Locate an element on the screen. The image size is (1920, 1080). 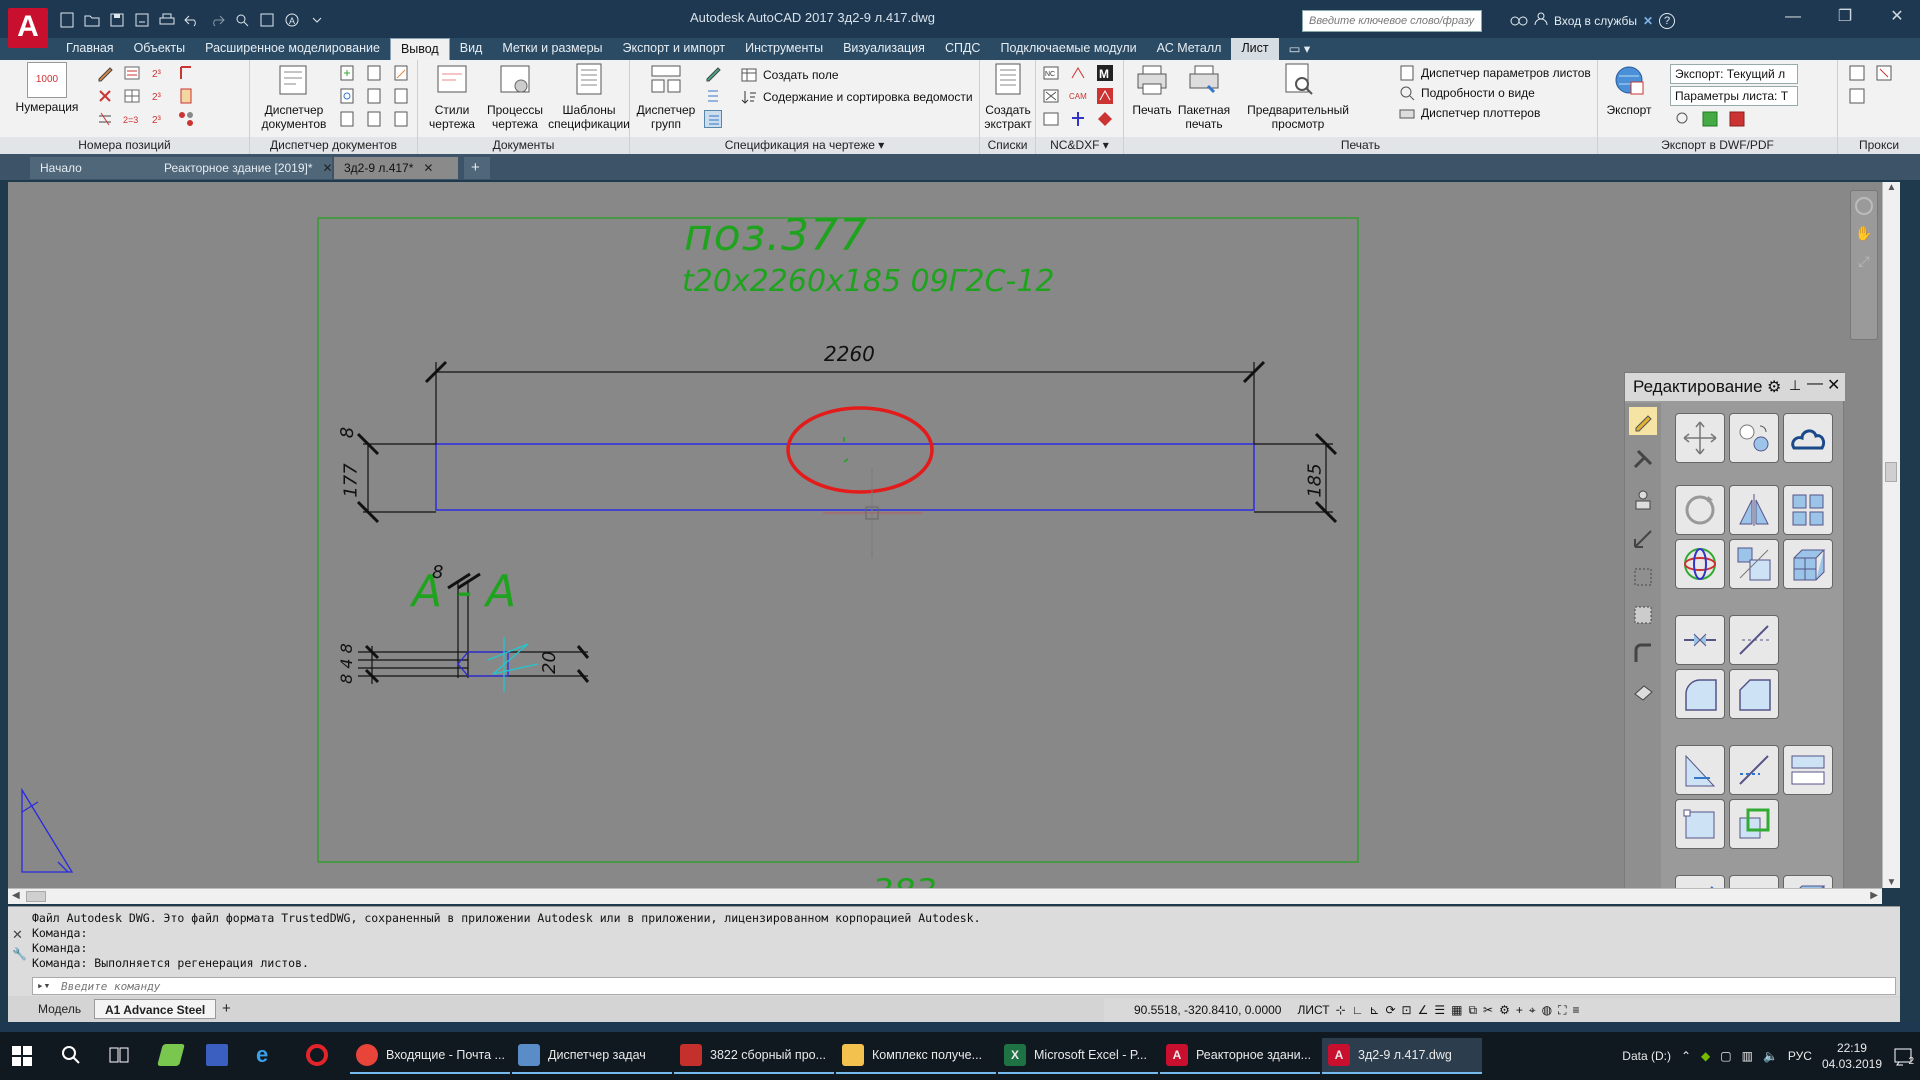
osnap-icon: ⊡ is located at coordinates (1407, 1010).